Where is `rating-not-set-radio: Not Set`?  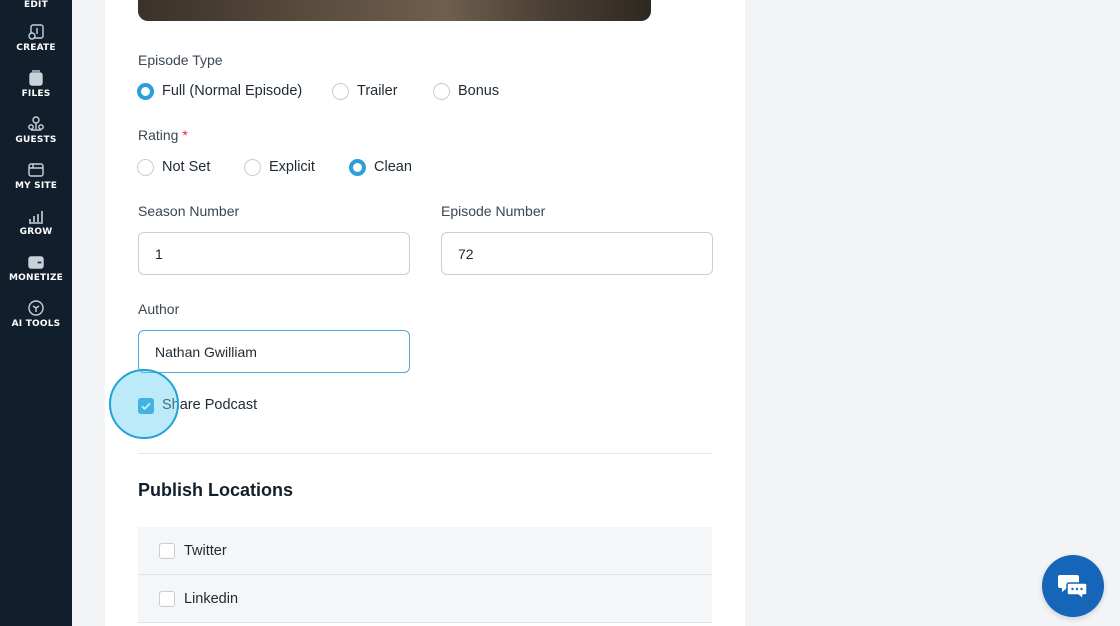 rating-not-set-radio: Not Set is located at coordinates (173, 167).